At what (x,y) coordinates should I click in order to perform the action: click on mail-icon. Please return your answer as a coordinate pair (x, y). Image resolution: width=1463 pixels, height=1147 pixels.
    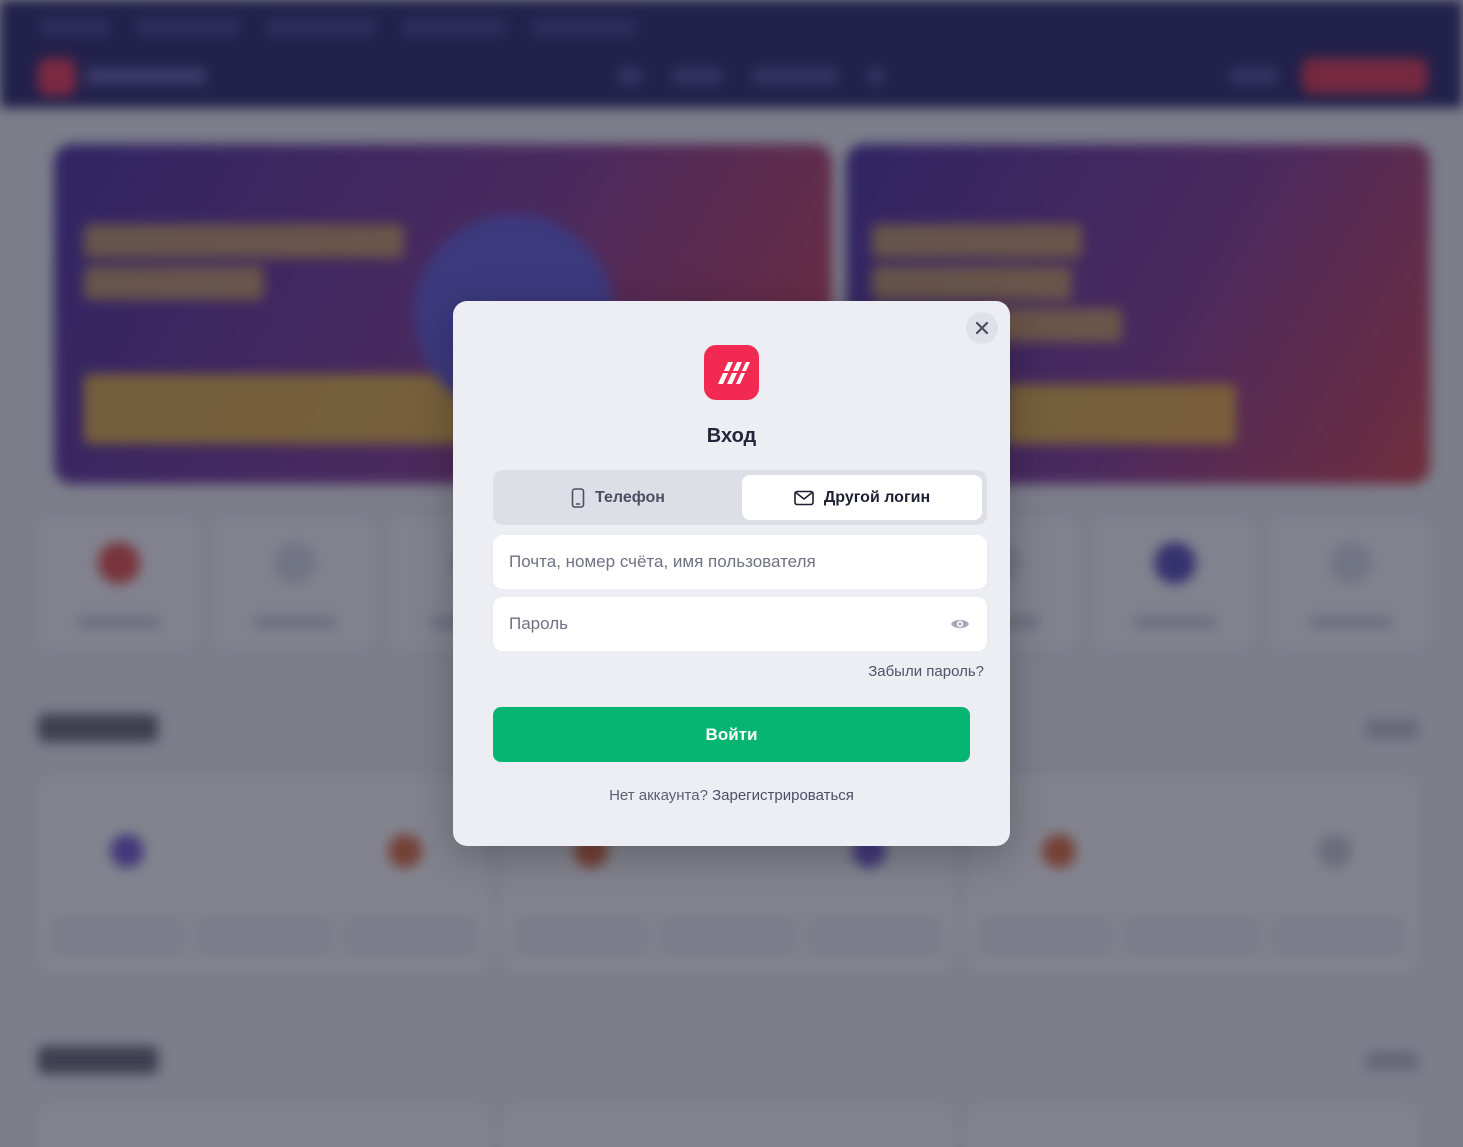
    Looking at the image, I should click on (804, 497).